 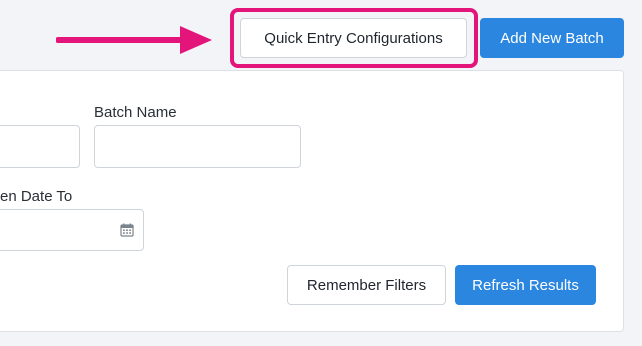 I want to click on open-date-to-label: en Date To, so click(x=36, y=196).